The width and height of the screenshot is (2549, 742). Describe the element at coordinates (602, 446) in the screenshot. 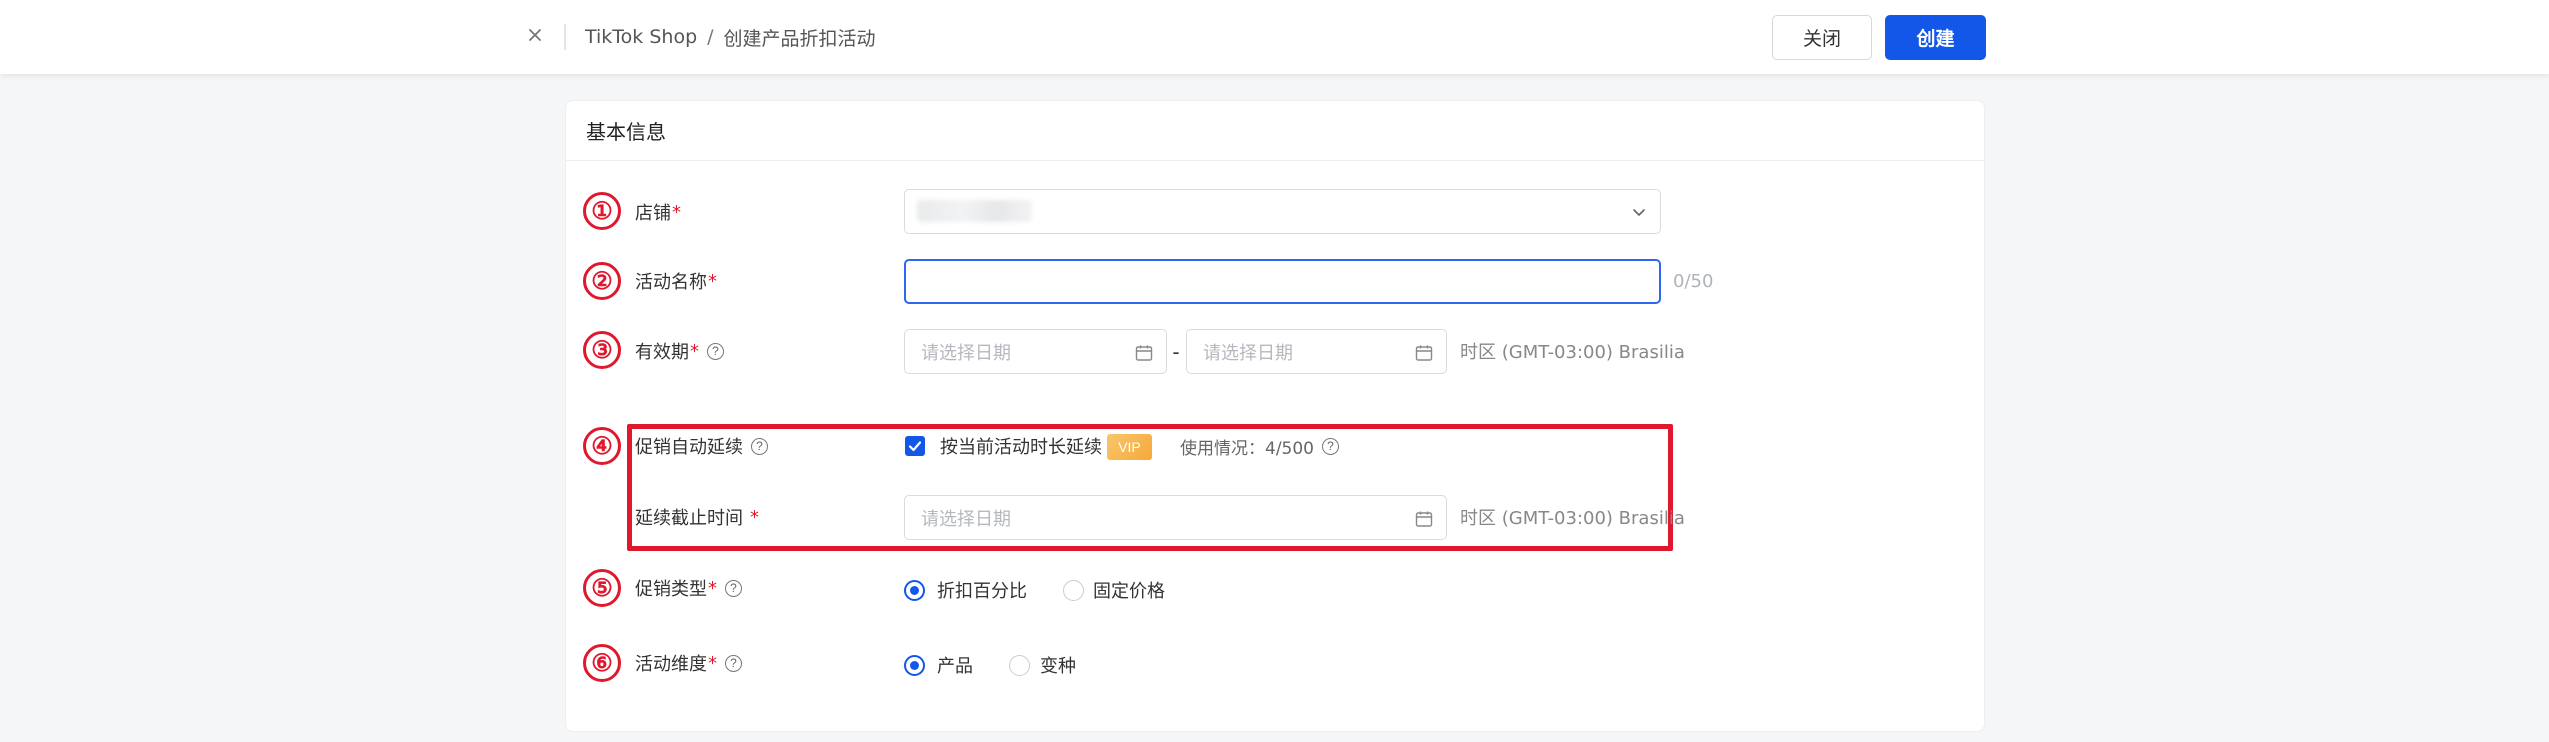

I see `step-marker-4: ④` at that location.